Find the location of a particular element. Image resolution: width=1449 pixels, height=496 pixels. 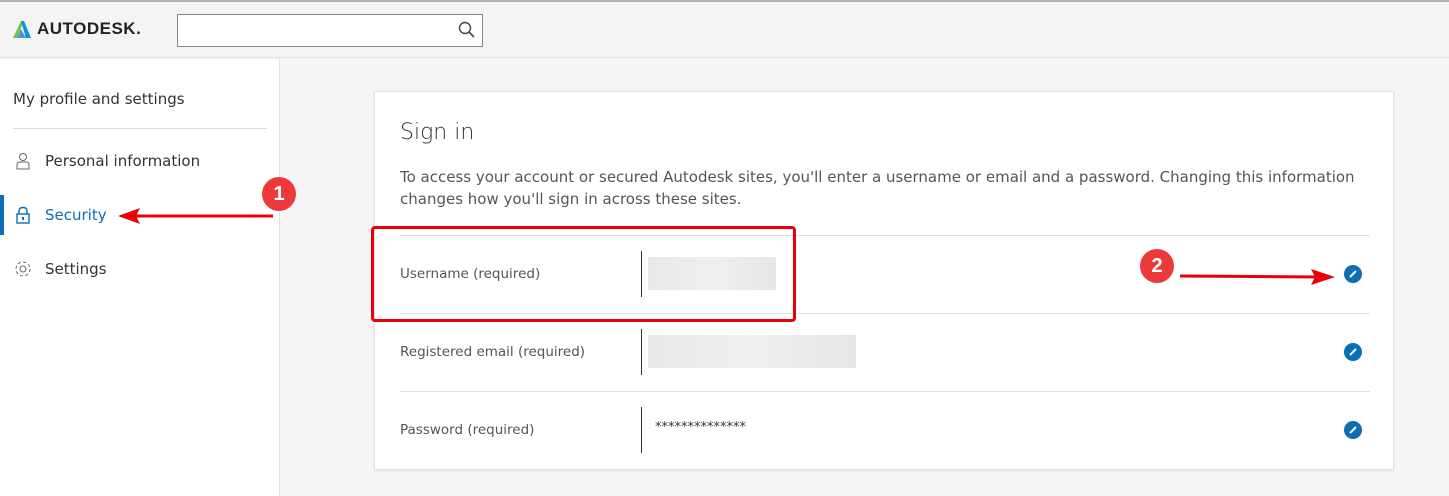

annotation-badge-1: 1 is located at coordinates (279, 194).